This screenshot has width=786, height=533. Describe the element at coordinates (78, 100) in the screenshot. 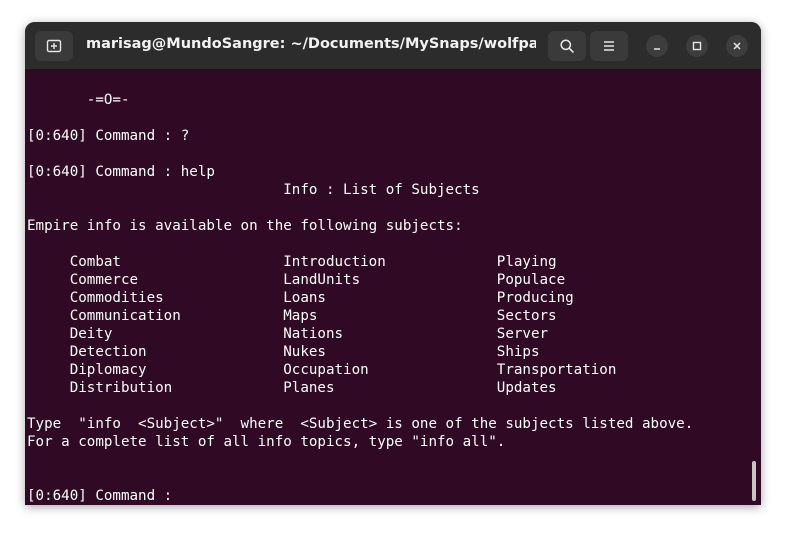

I see `terminal-line: -=O=-` at that location.